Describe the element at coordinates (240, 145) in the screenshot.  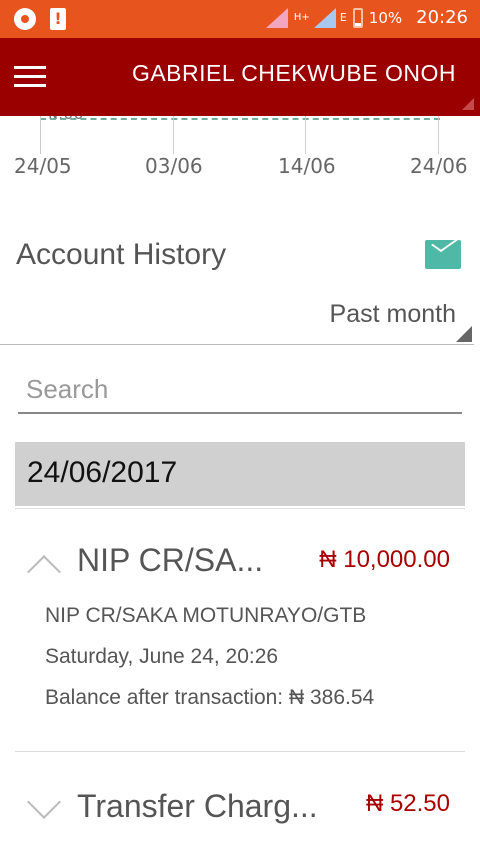
I see `balance-chart: ₦.00 24/05 03/06 14/06 24/06` at that location.